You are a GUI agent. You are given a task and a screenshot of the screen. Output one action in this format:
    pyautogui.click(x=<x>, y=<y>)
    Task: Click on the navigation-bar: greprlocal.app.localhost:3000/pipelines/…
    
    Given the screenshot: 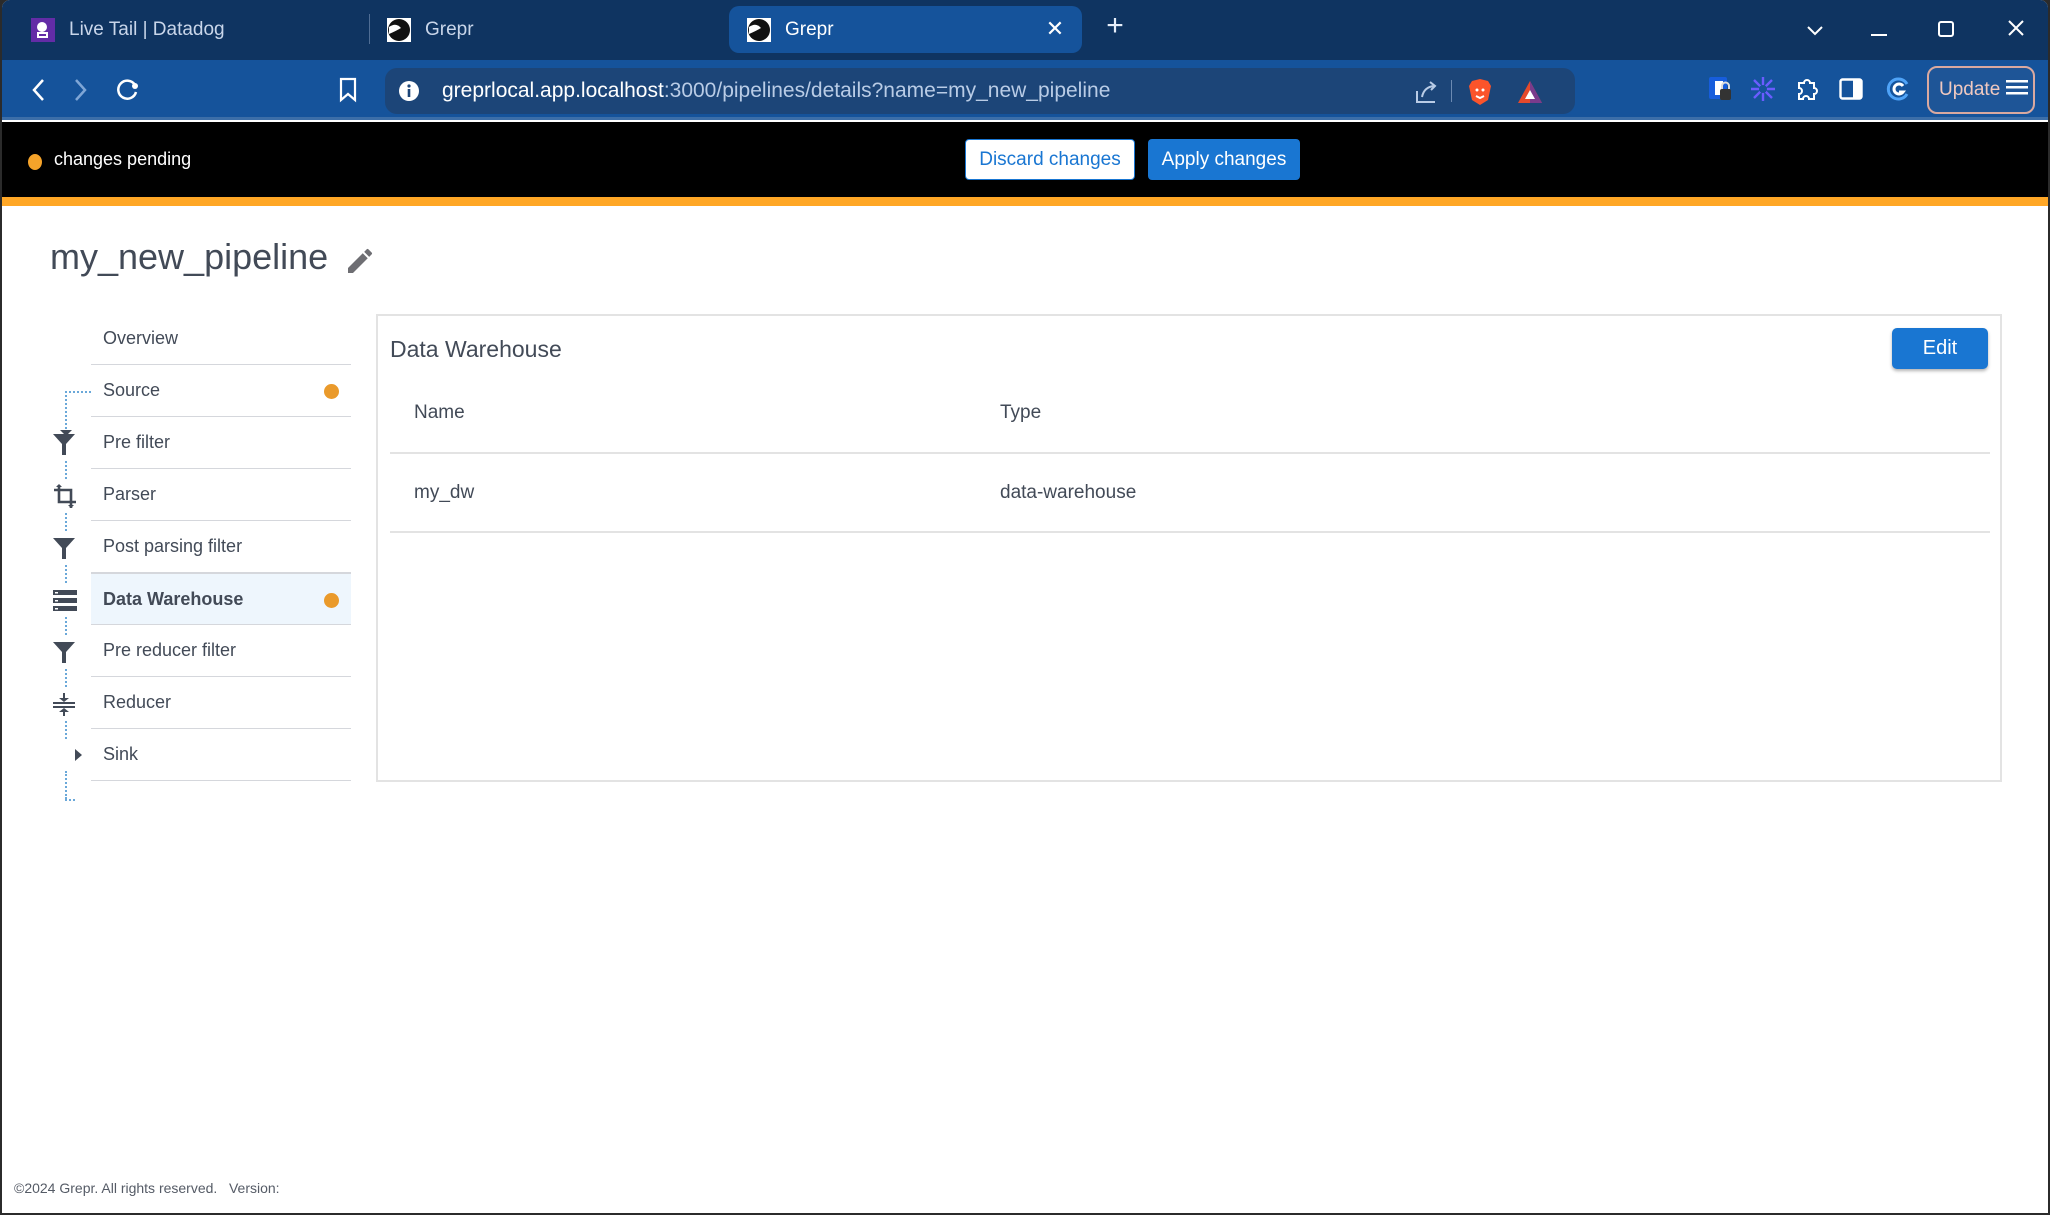 What is the action you would take?
    pyautogui.click(x=1025, y=90)
    